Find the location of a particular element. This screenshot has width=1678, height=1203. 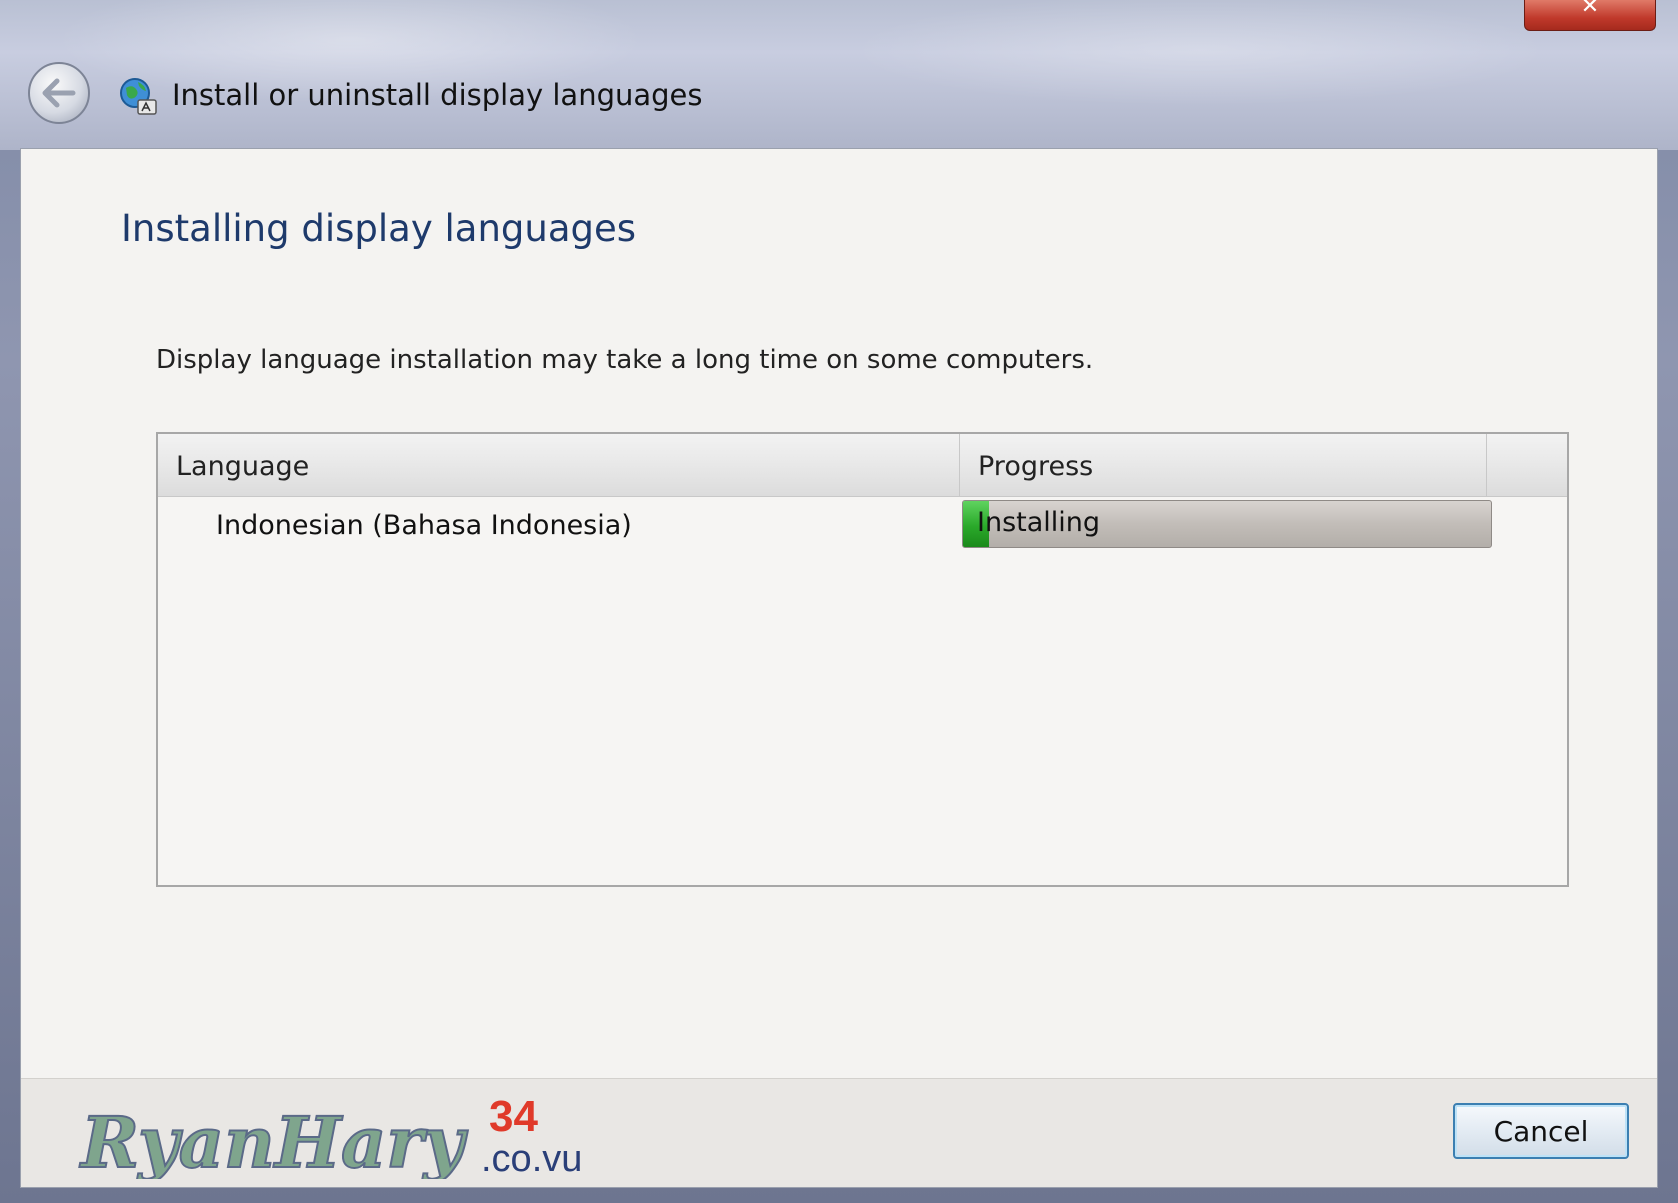

watermark-name: RyanHary is located at coordinates (273, 1140).